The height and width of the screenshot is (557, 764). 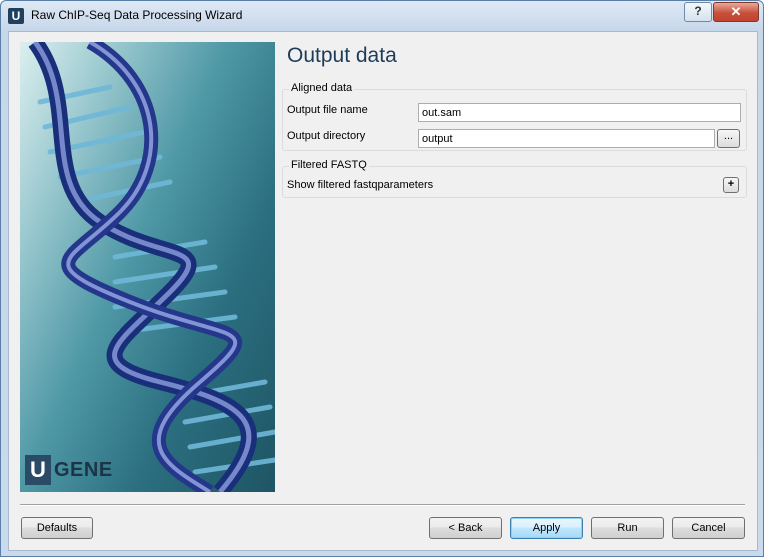 What do you see at coordinates (708, 528) in the screenshot?
I see `cancel-button: Cancel` at bounding box center [708, 528].